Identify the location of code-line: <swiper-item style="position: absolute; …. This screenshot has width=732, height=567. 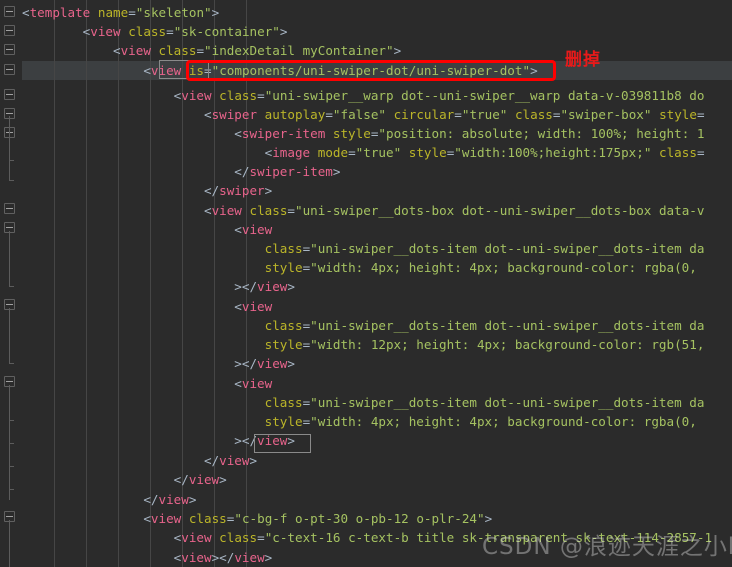
(363, 133).